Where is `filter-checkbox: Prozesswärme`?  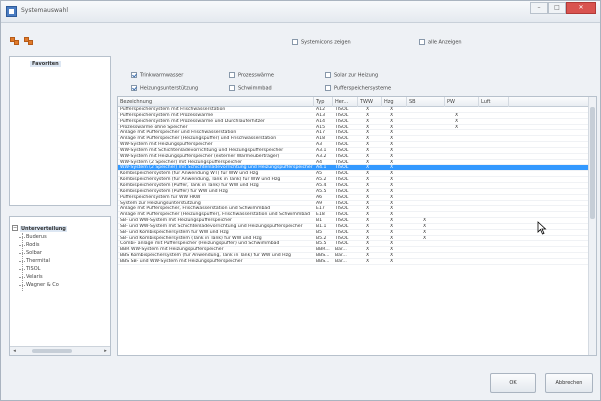 filter-checkbox: Prozesswärme is located at coordinates (251, 75).